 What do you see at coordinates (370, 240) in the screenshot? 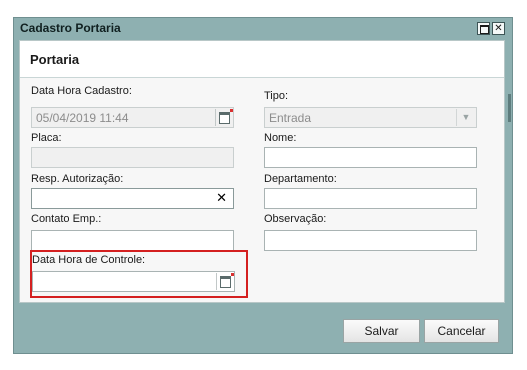
I see `observacao-input` at bounding box center [370, 240].